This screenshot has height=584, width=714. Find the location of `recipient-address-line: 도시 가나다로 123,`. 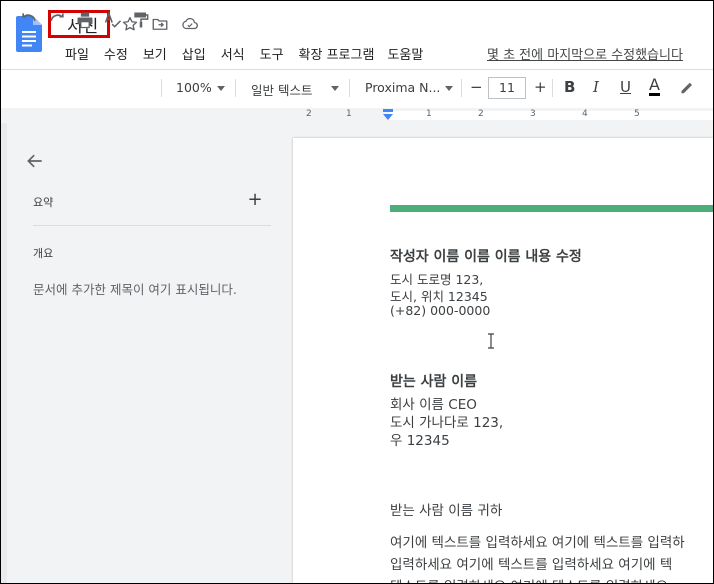

recipient-address-line: 도시 가나다로 123, is located at coordinates (446, 421).